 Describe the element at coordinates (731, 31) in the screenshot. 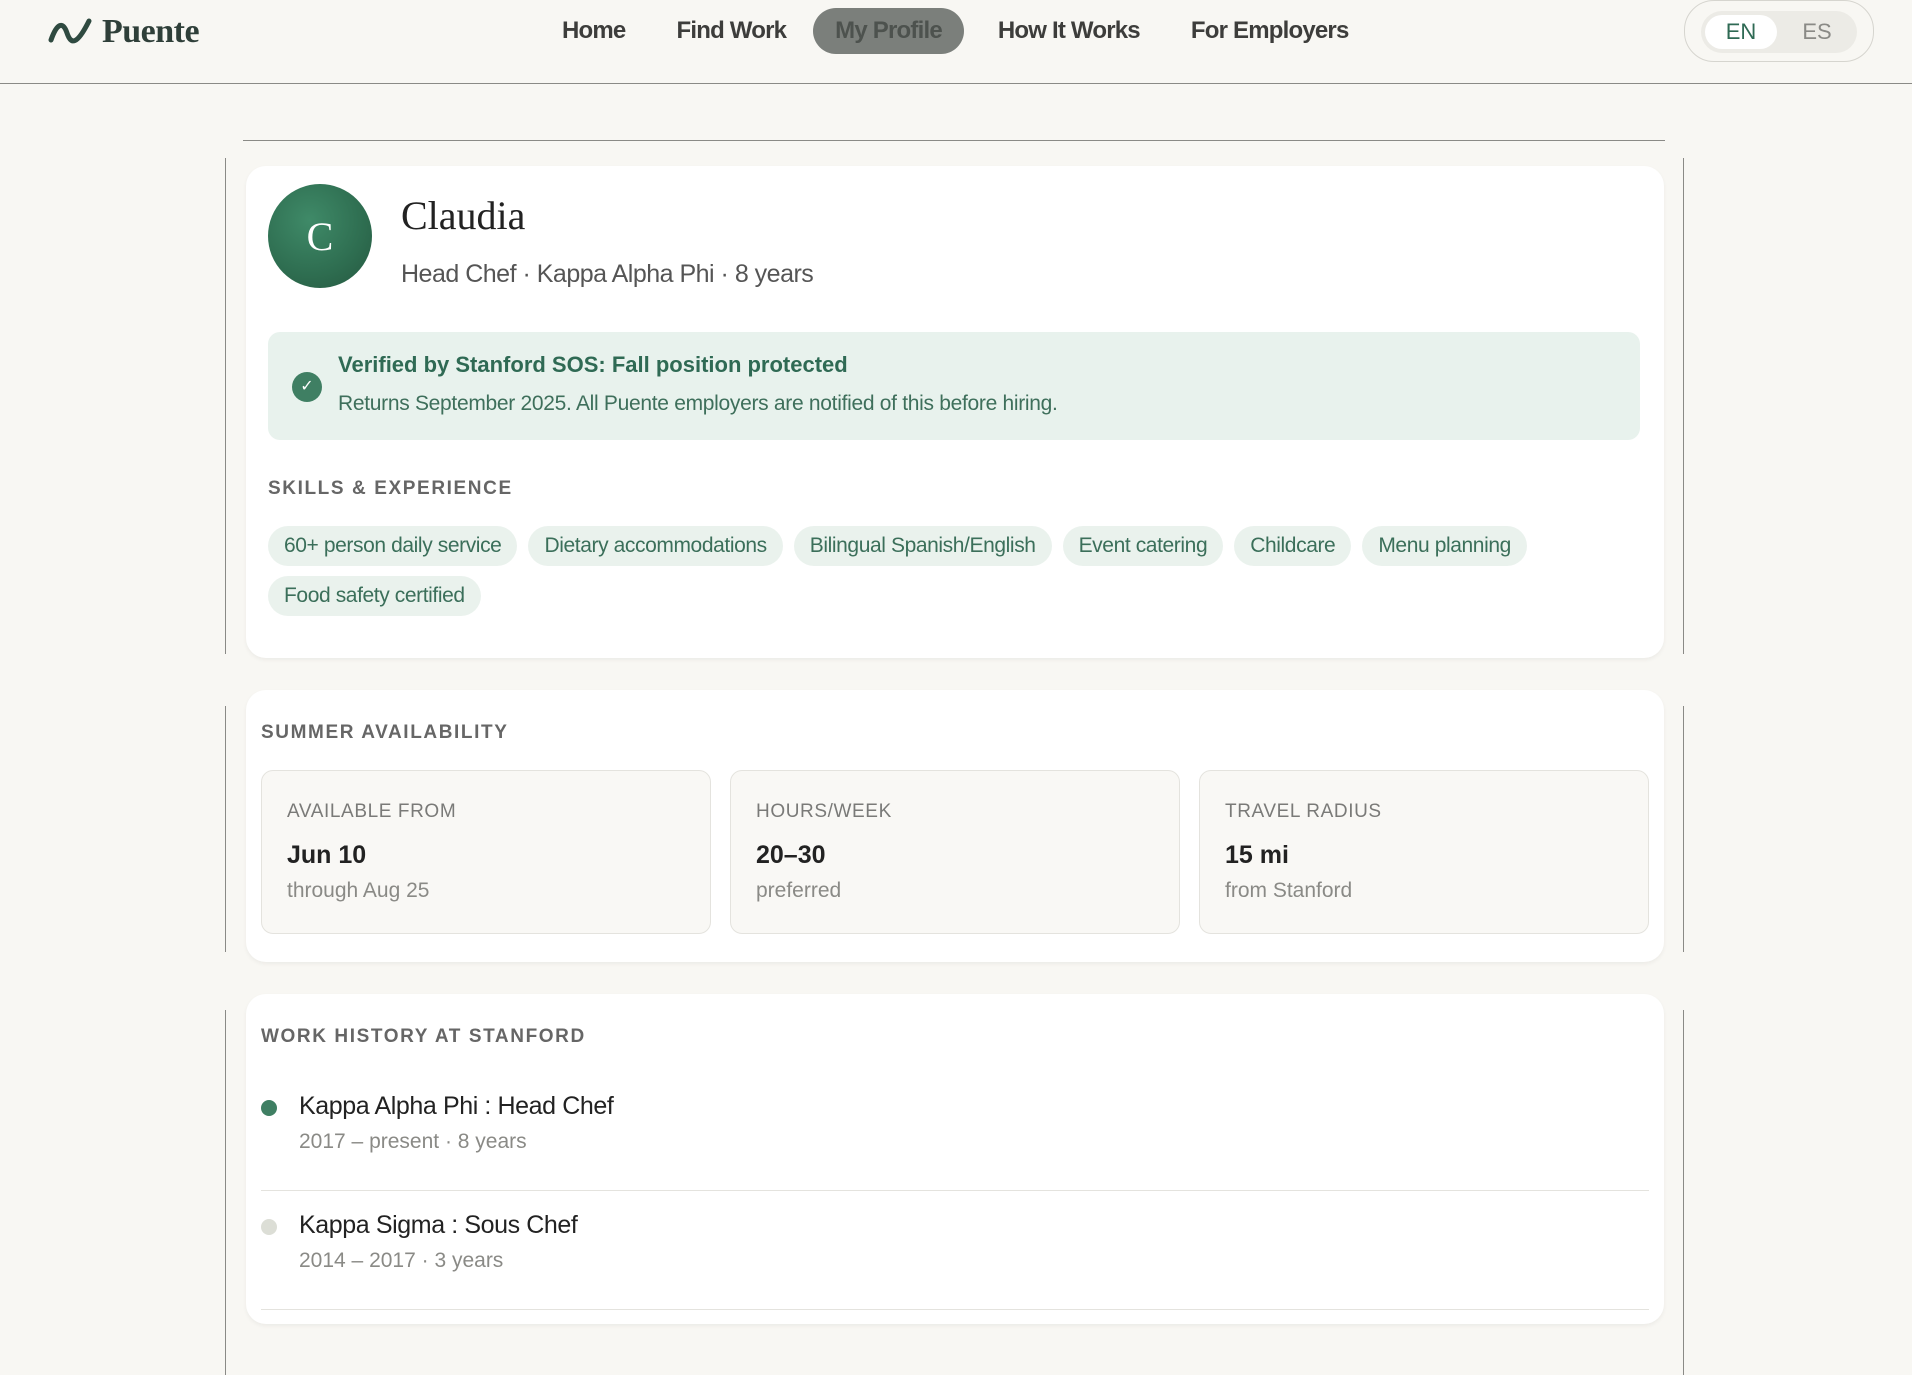

I see `nav-find-work: Find Work` at that location.